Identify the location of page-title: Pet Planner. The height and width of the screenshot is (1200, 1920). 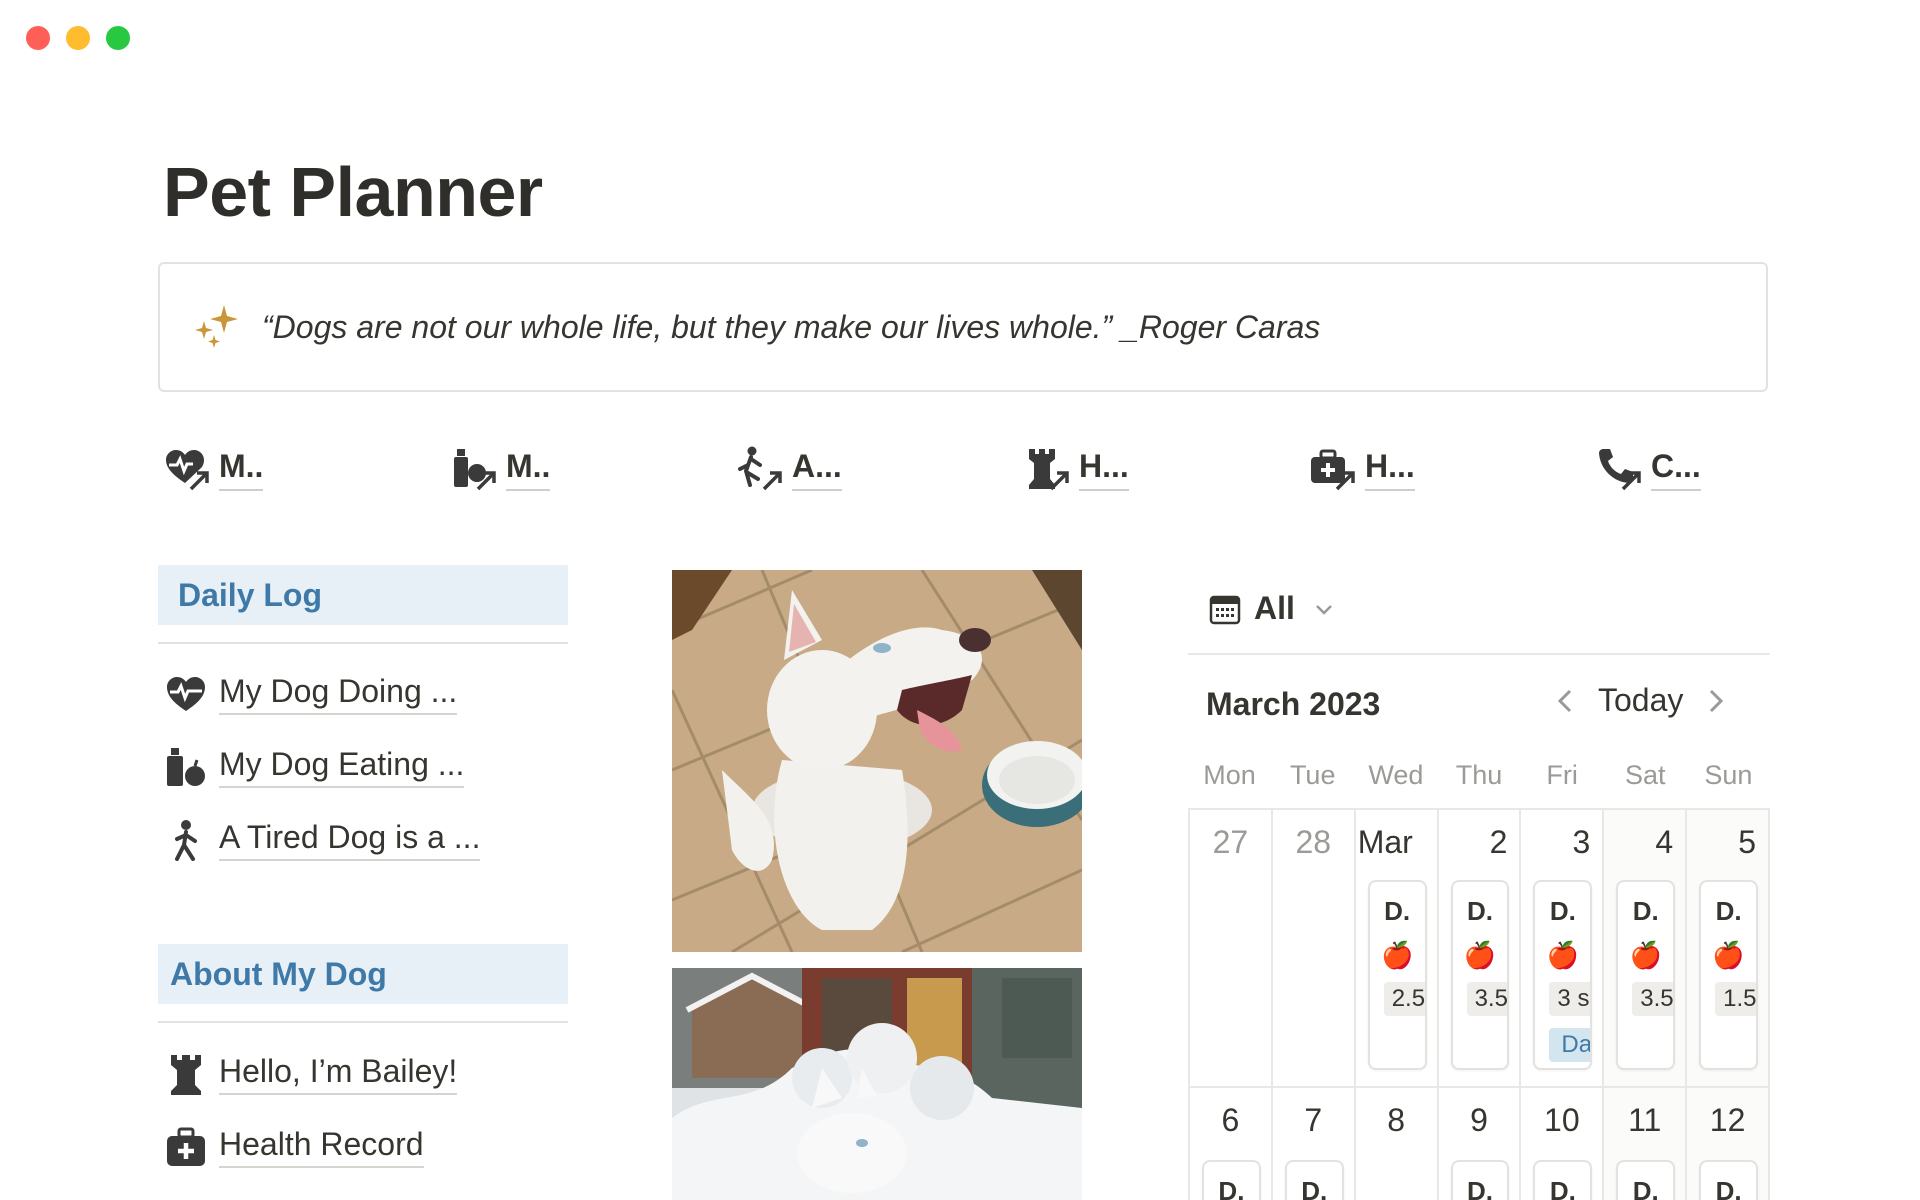
(353, 192).